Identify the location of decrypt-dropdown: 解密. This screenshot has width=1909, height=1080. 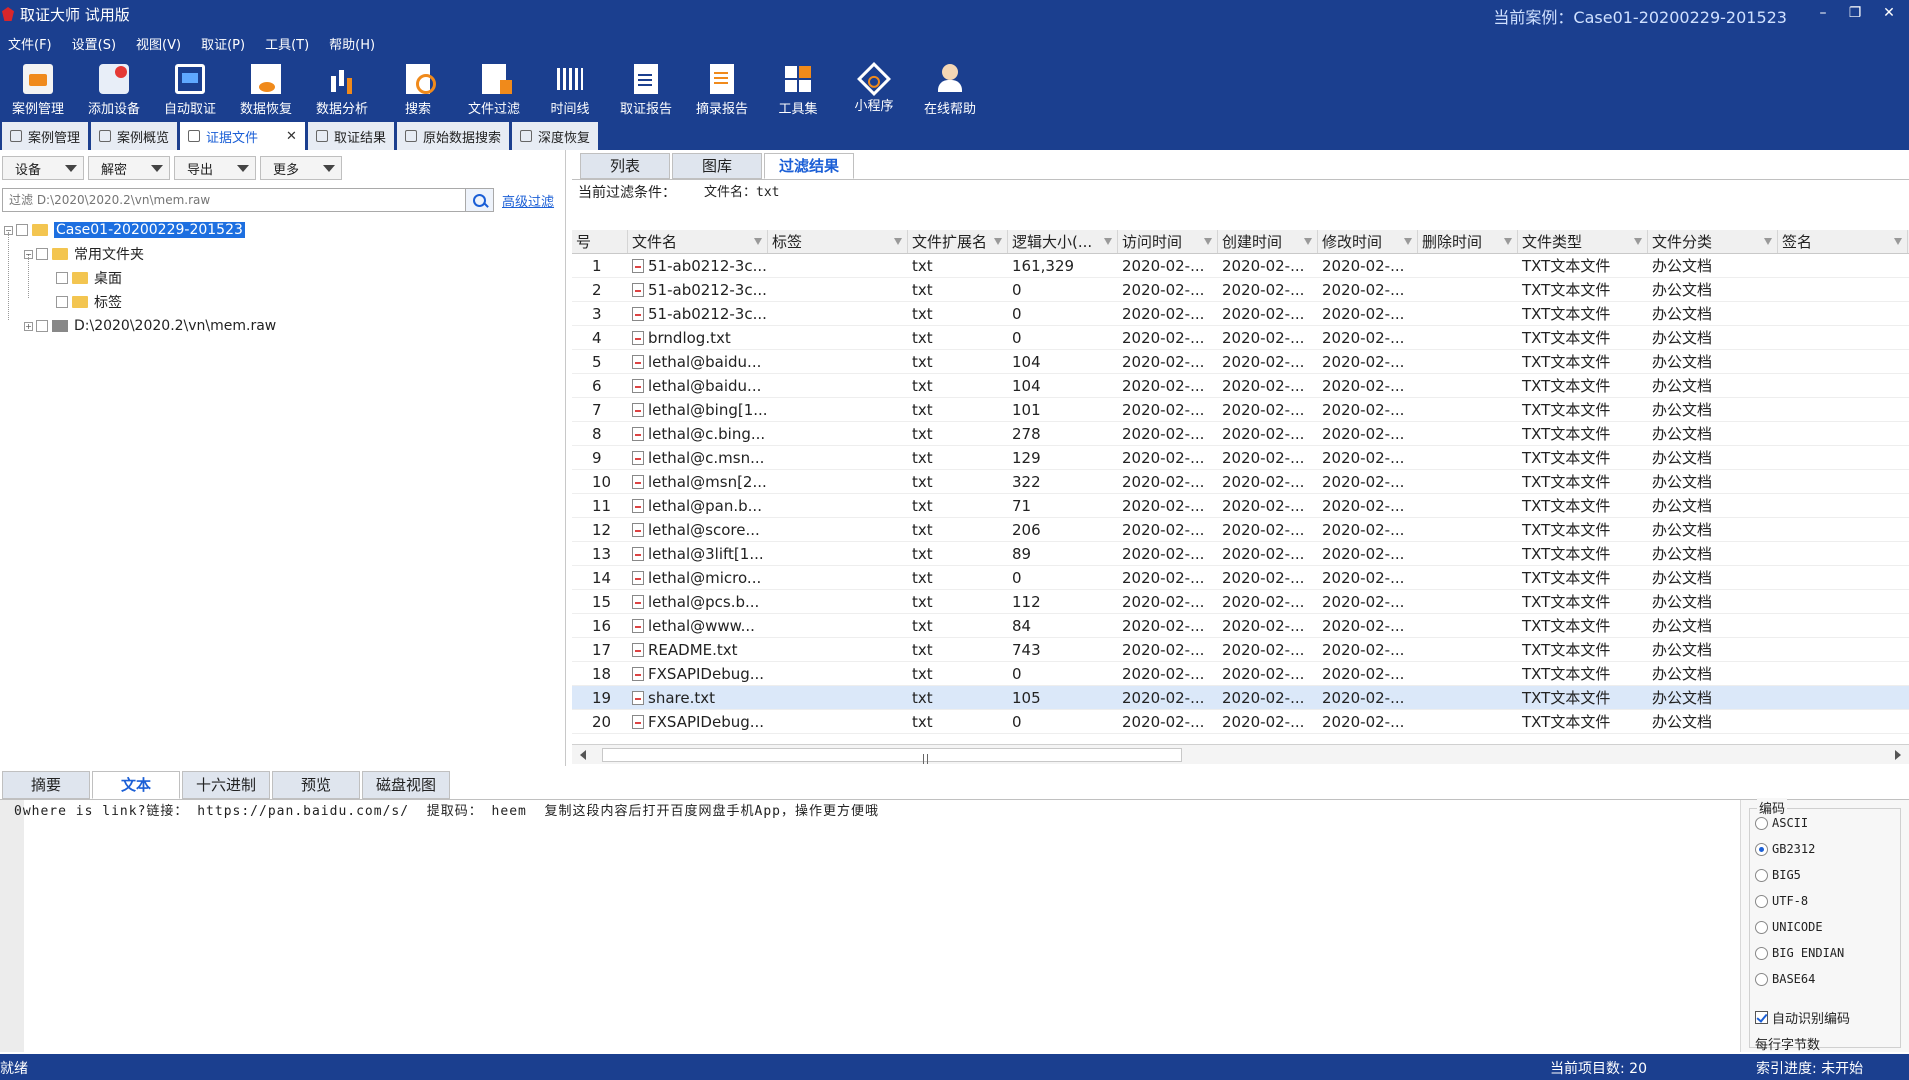
(129, 168).